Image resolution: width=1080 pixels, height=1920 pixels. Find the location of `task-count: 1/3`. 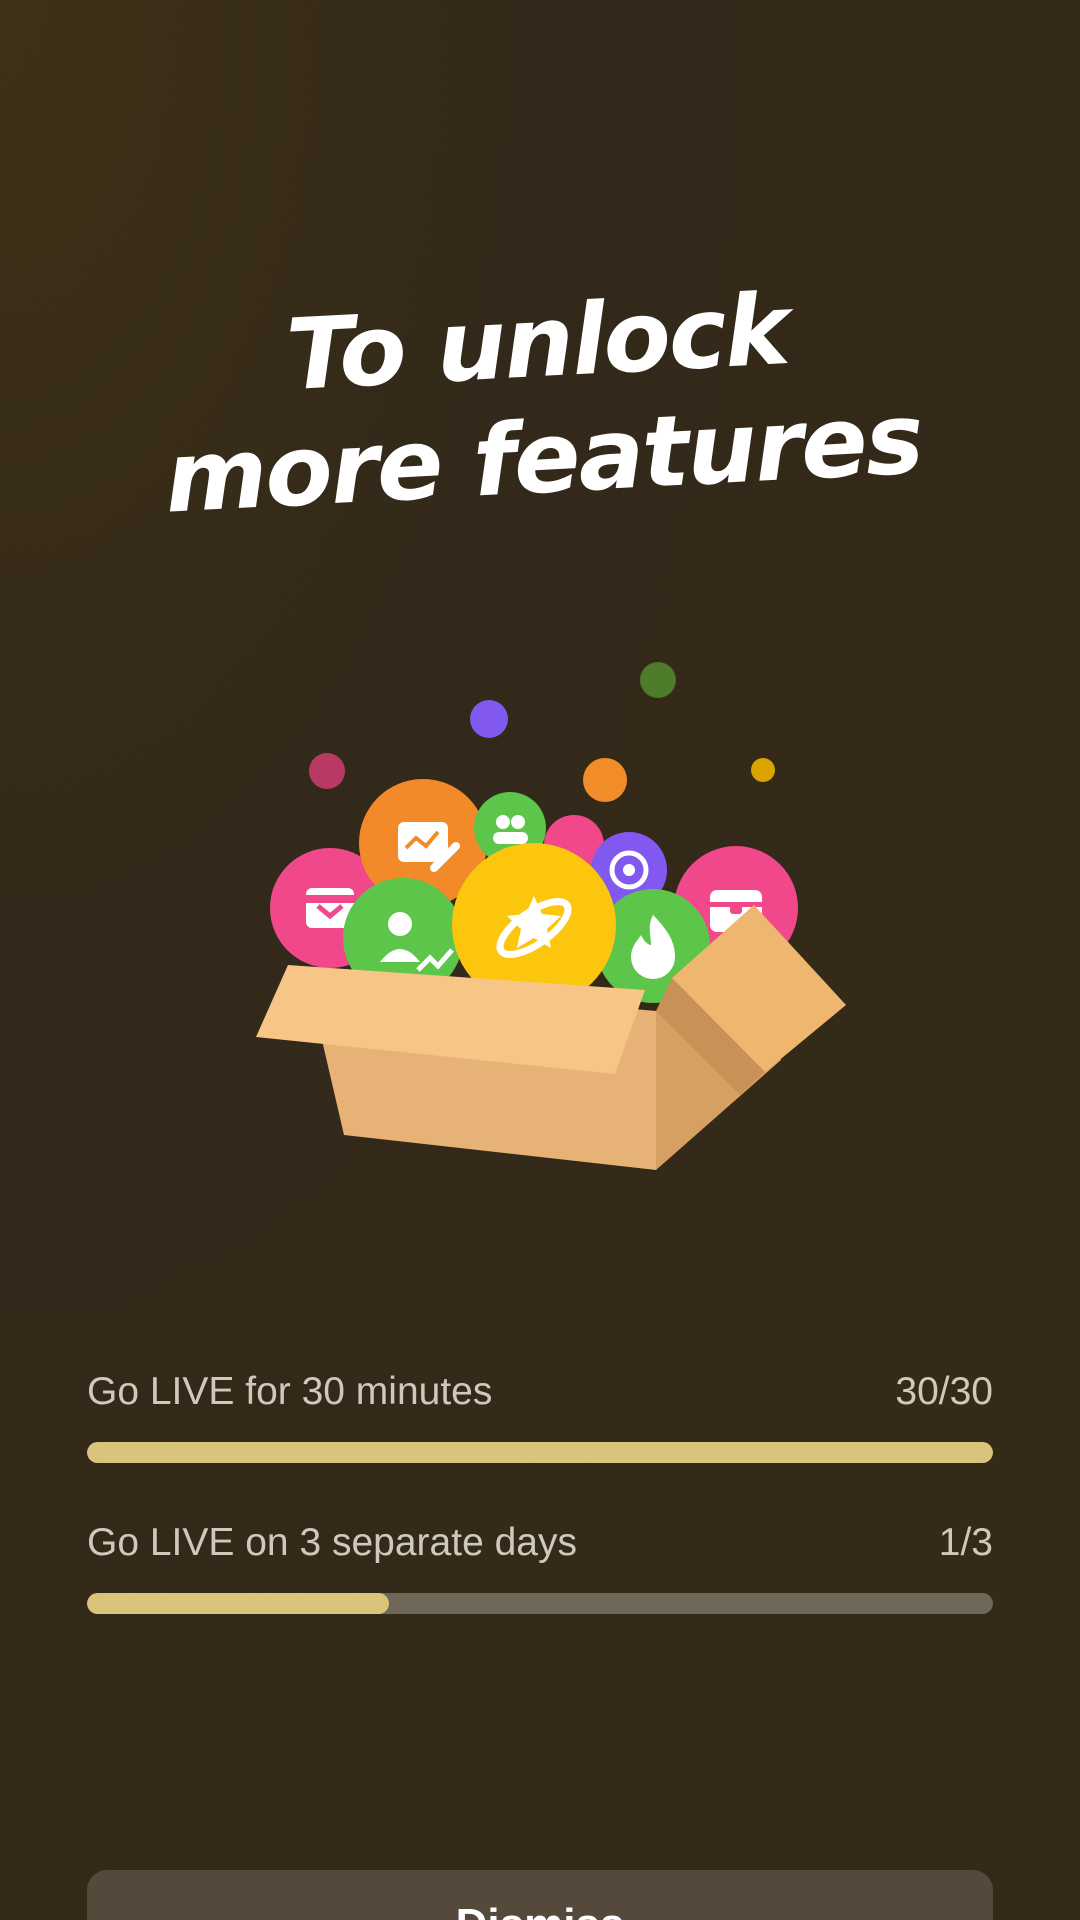

task-count: 1/3 is located at coordinates (965, 1542).